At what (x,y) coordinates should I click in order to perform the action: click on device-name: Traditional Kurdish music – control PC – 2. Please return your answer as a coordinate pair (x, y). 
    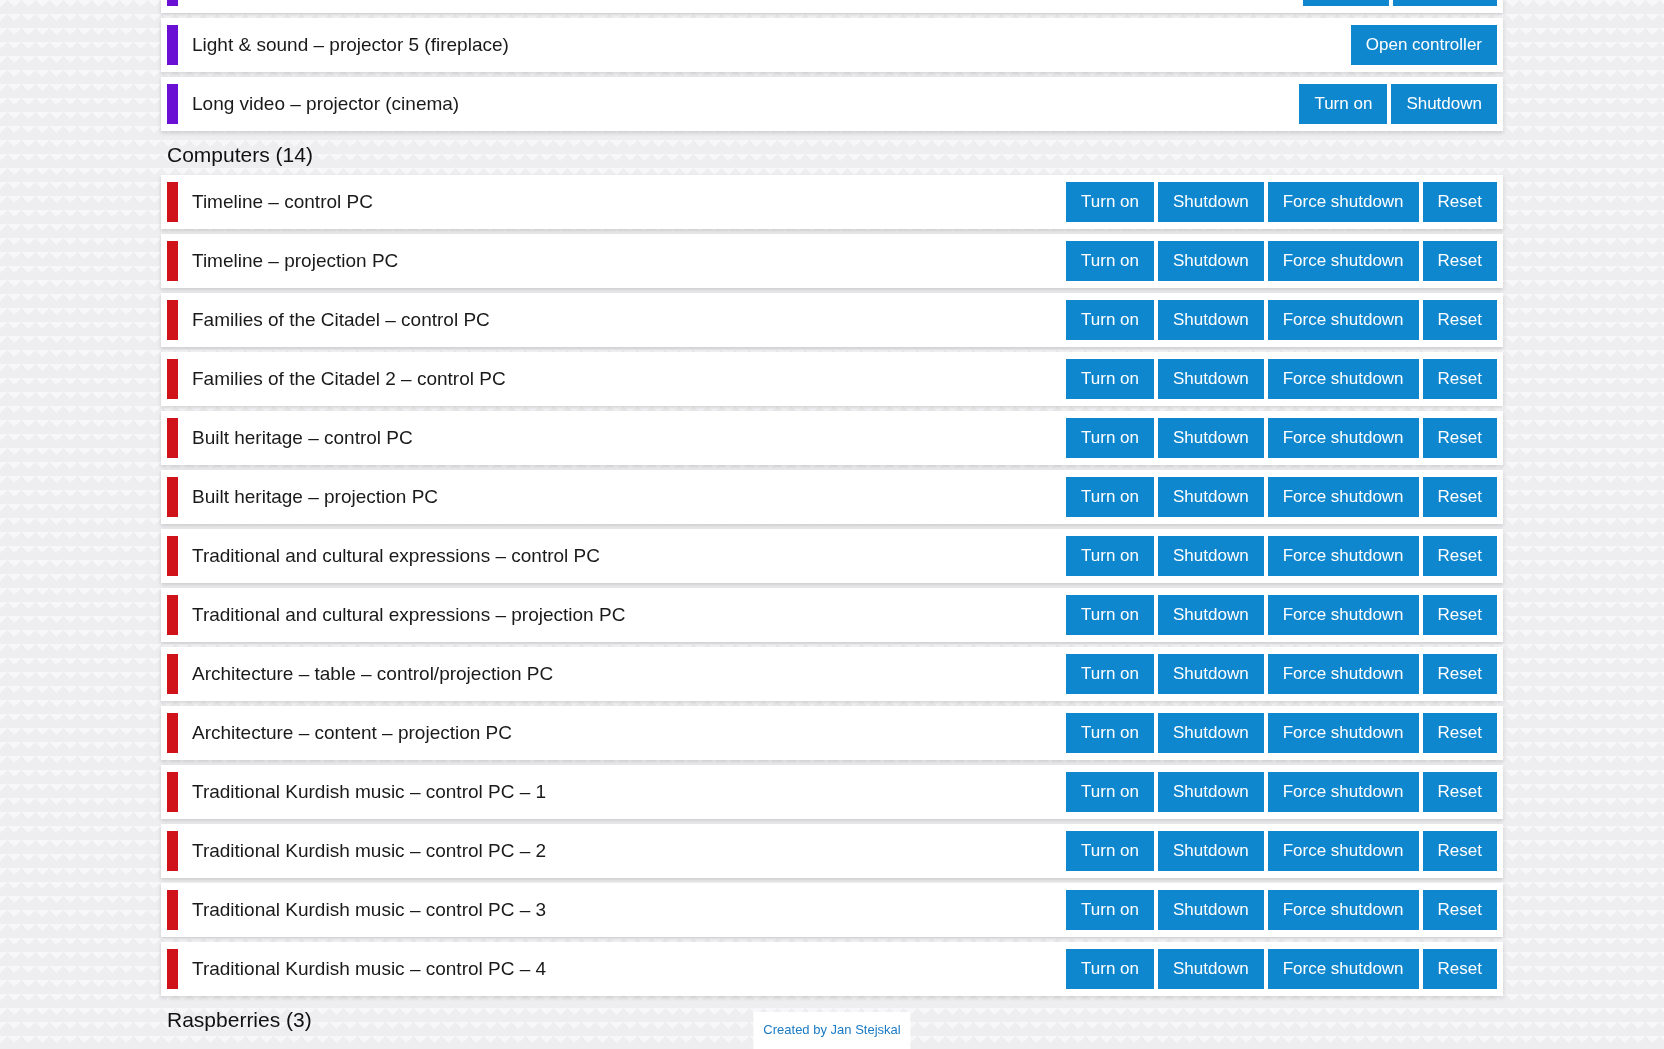
    Looking at the image, I should click on (369, 851).